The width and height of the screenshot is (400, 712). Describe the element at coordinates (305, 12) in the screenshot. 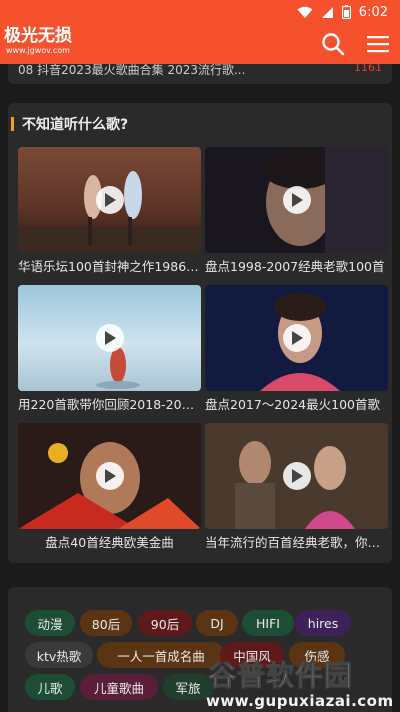

I see `wifi-icon` at that location.